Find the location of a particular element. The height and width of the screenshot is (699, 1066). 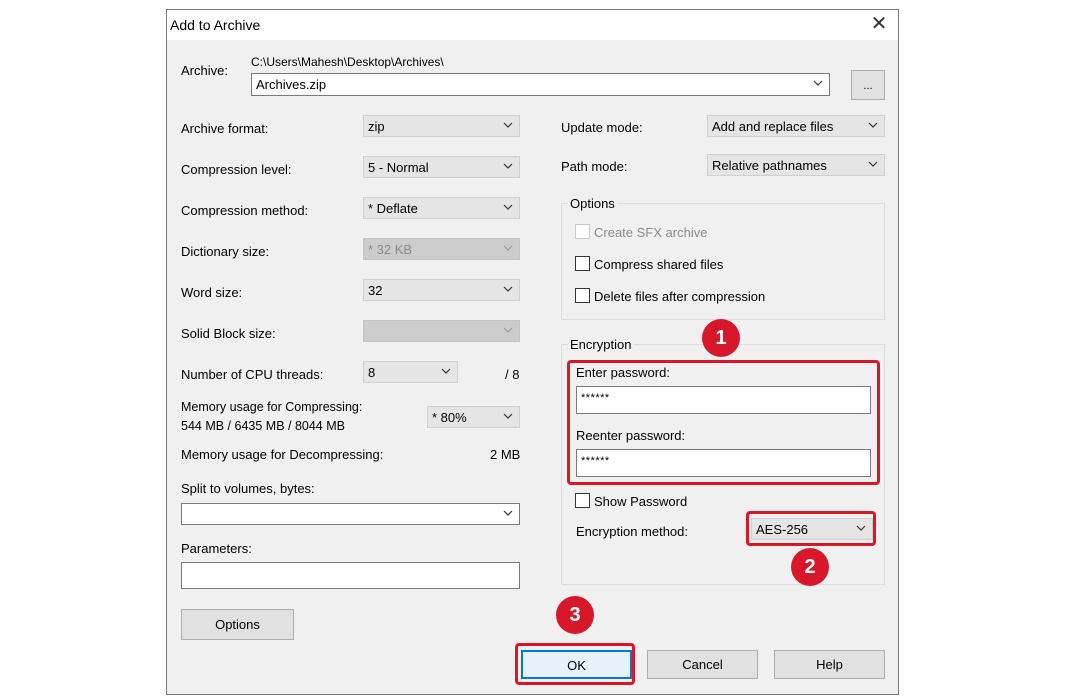

memory-decompress-label: Memory usage for Decompressing: is located at coordinates (282, 454).